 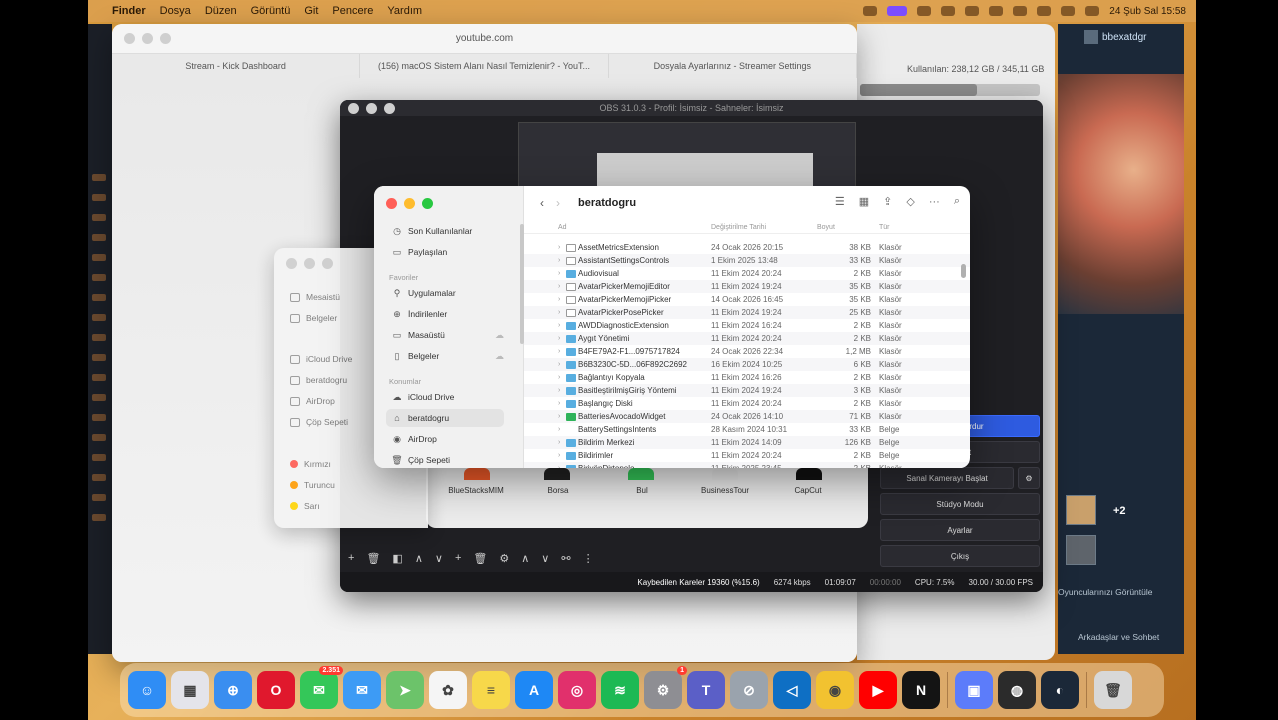 I want to click on messages-icon: ✉ 2.351, so click(x=321, y=687).